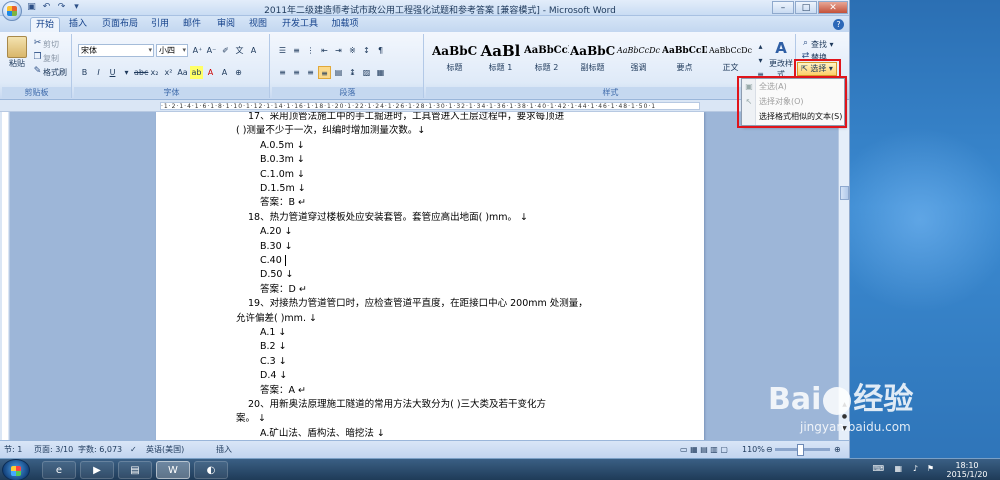 The width and height of the screenshot is (1000, 480). I want to click on tab-page-layout: 页面布局, so click(120, 24).